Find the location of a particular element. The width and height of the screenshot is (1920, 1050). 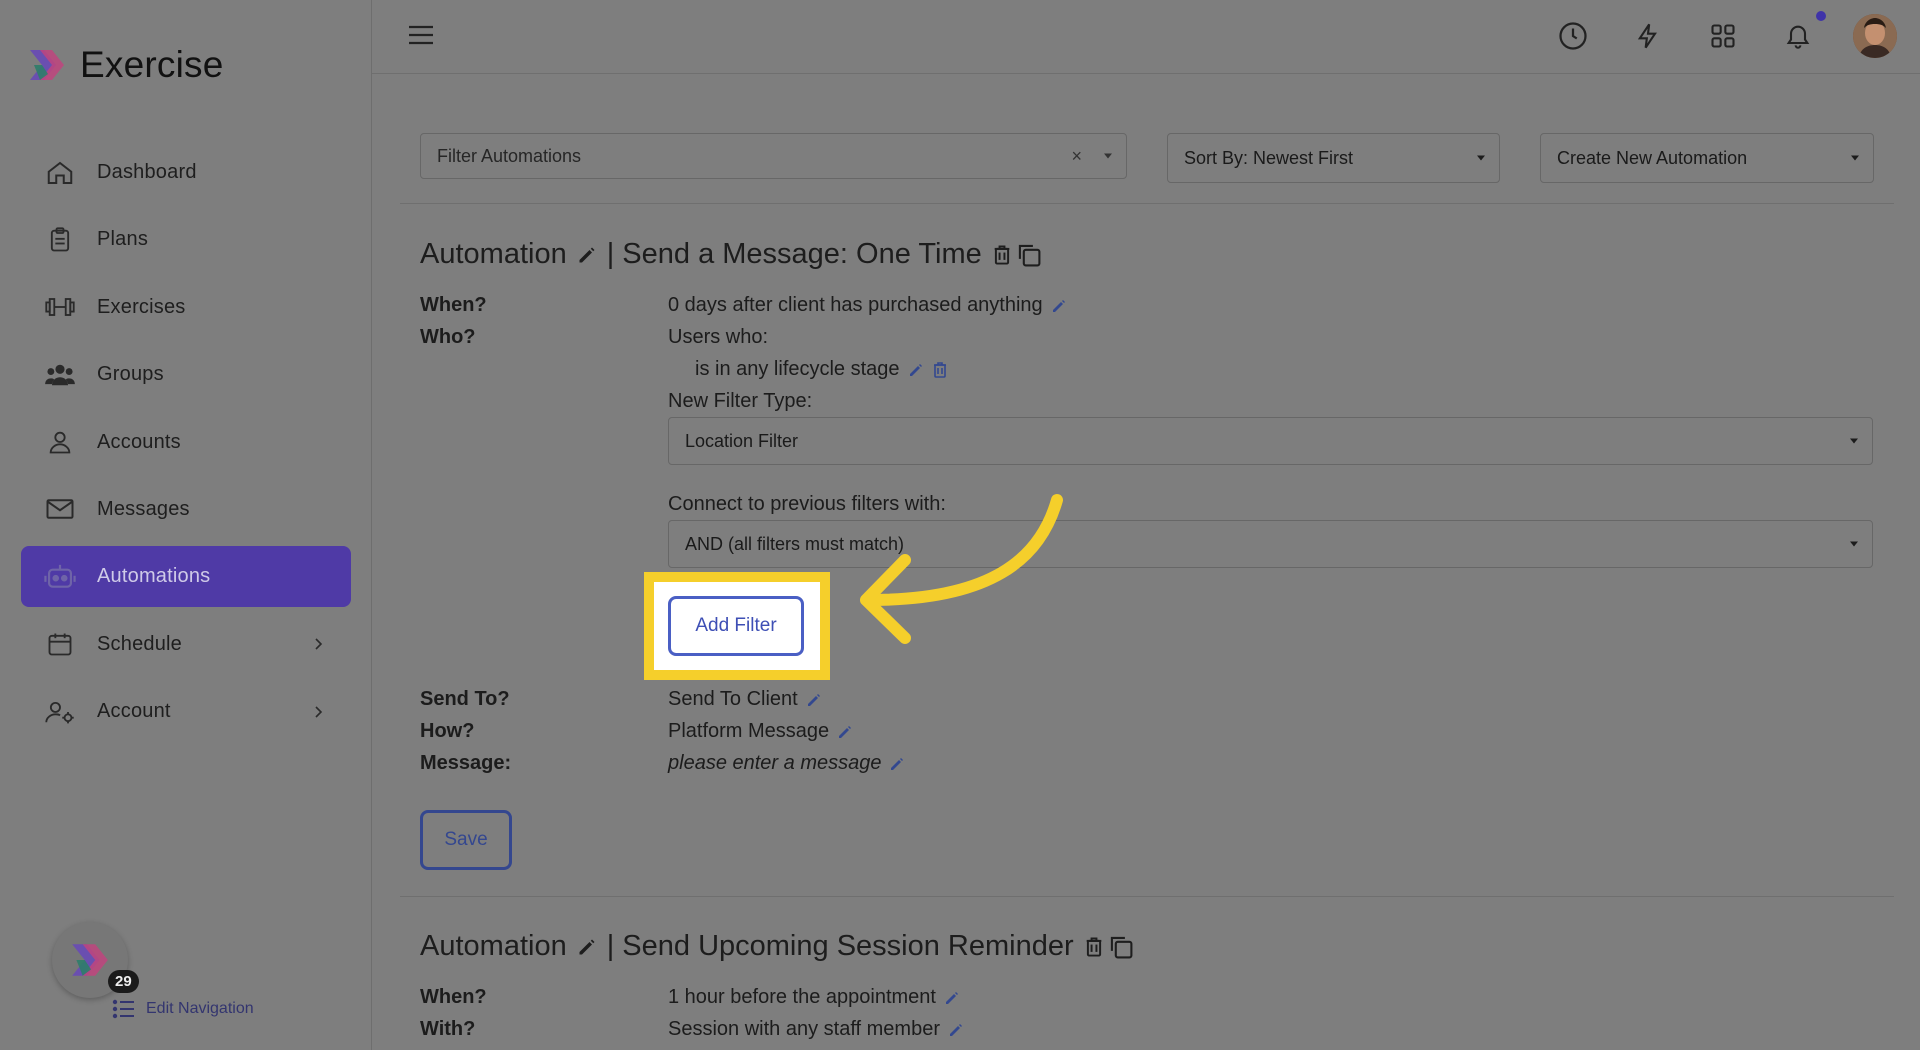

history-icon is located at coordinates (1573, 36).